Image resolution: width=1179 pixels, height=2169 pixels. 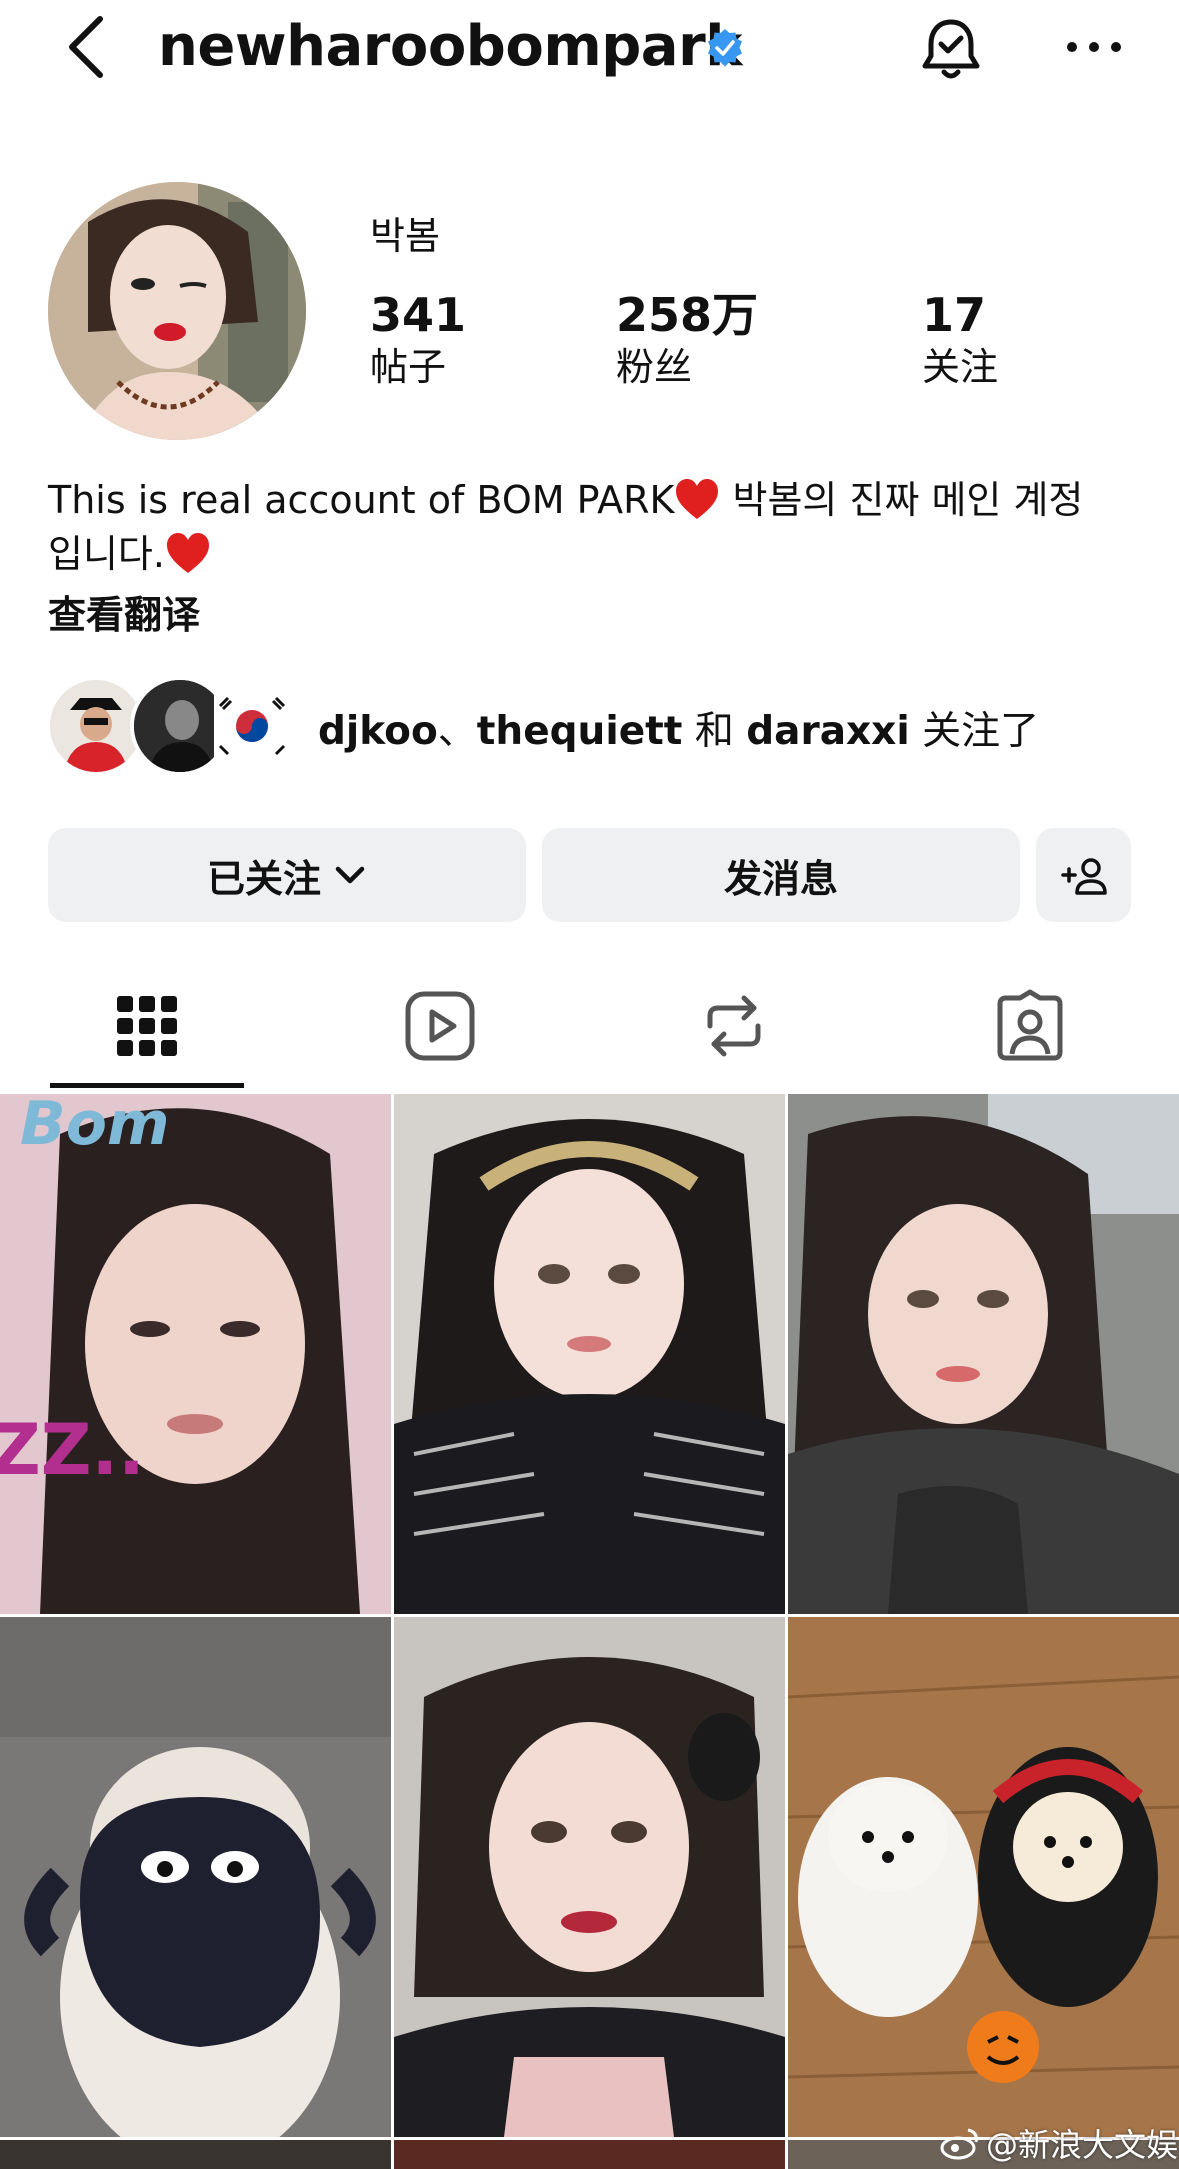 I want to click on add-person-icon, so click(x=1083, y=876).